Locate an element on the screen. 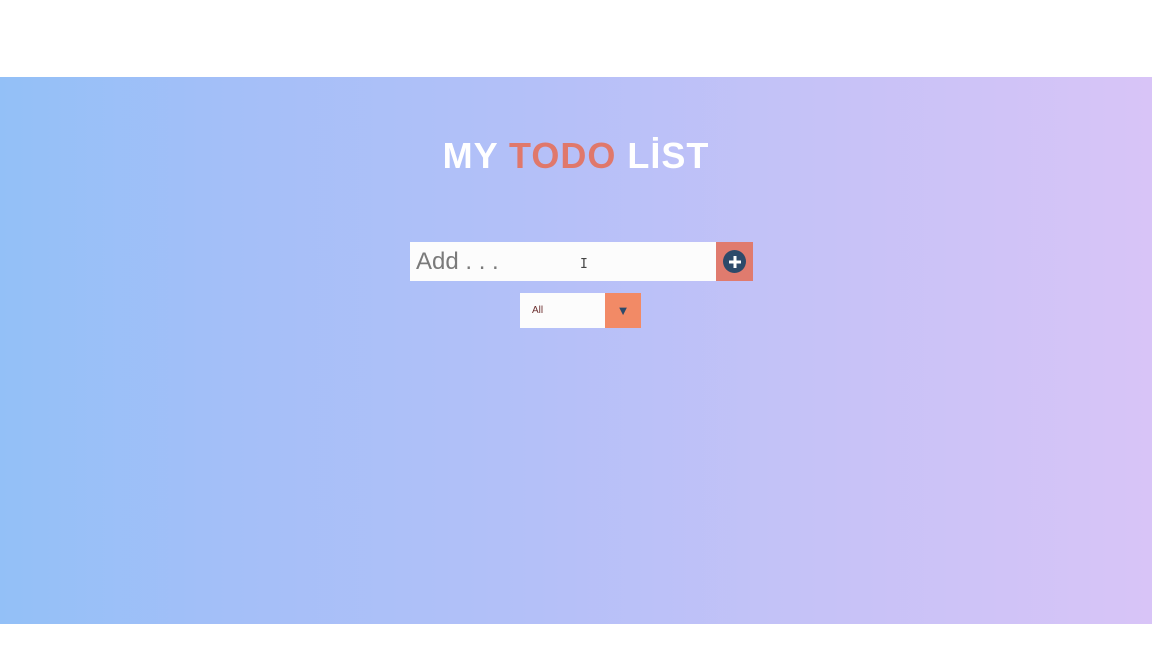  add-todo-button is located at coordinates (734, 261).